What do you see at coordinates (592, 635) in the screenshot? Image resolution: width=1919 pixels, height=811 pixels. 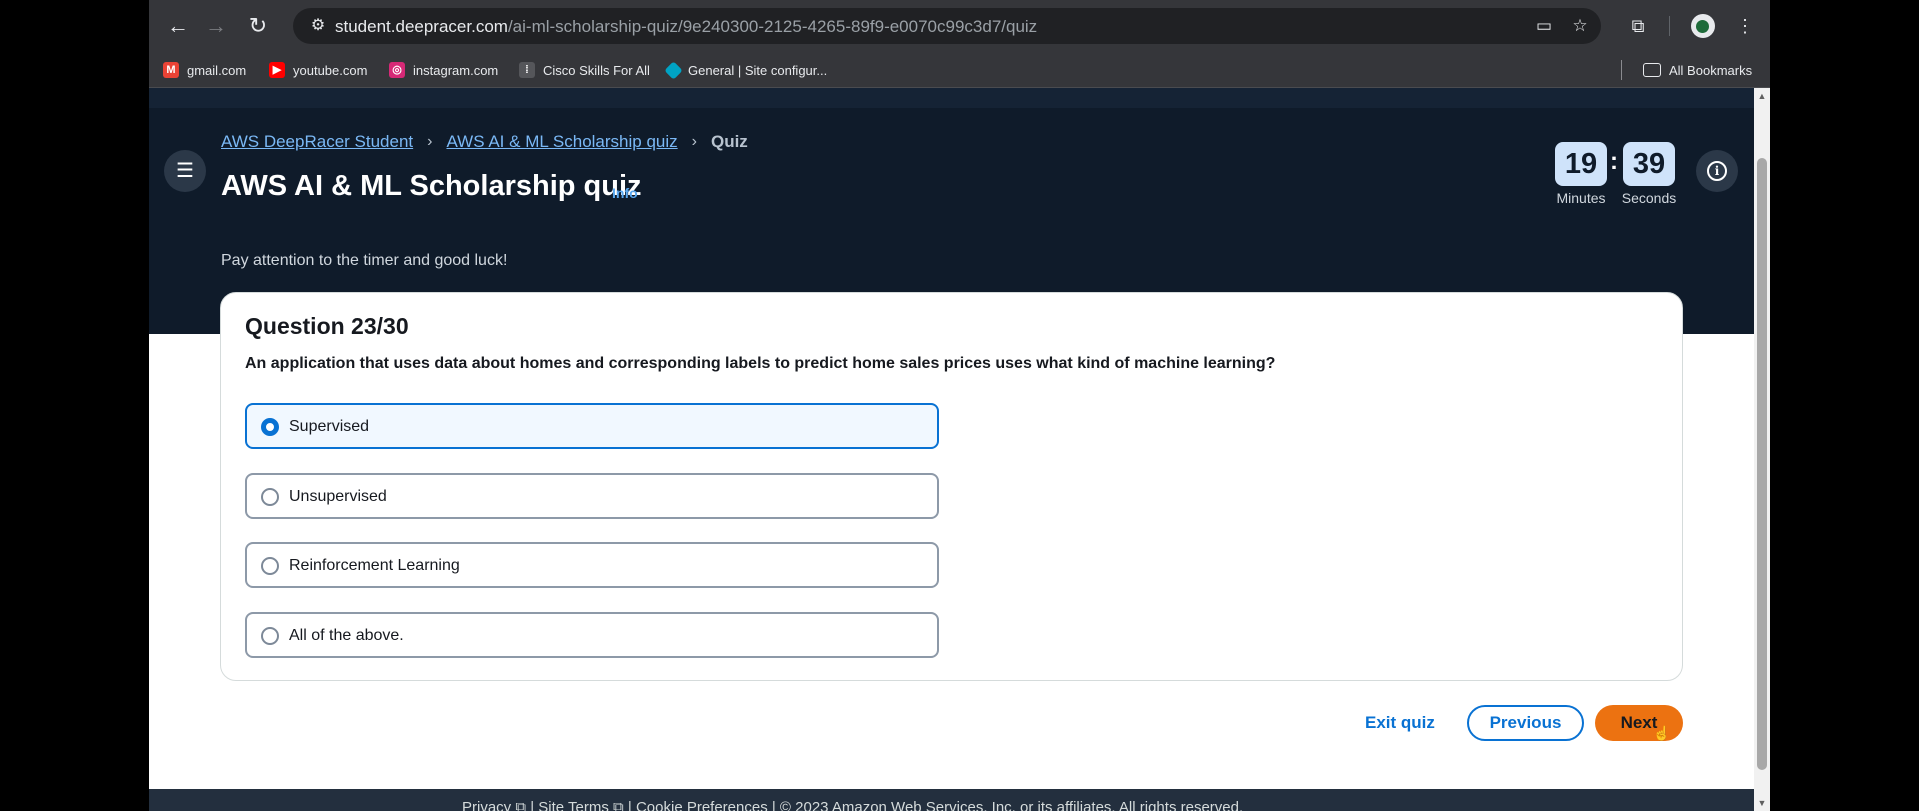 I see `answer-option-all-of-above: All of the above.` at bounding box center [592, 635].